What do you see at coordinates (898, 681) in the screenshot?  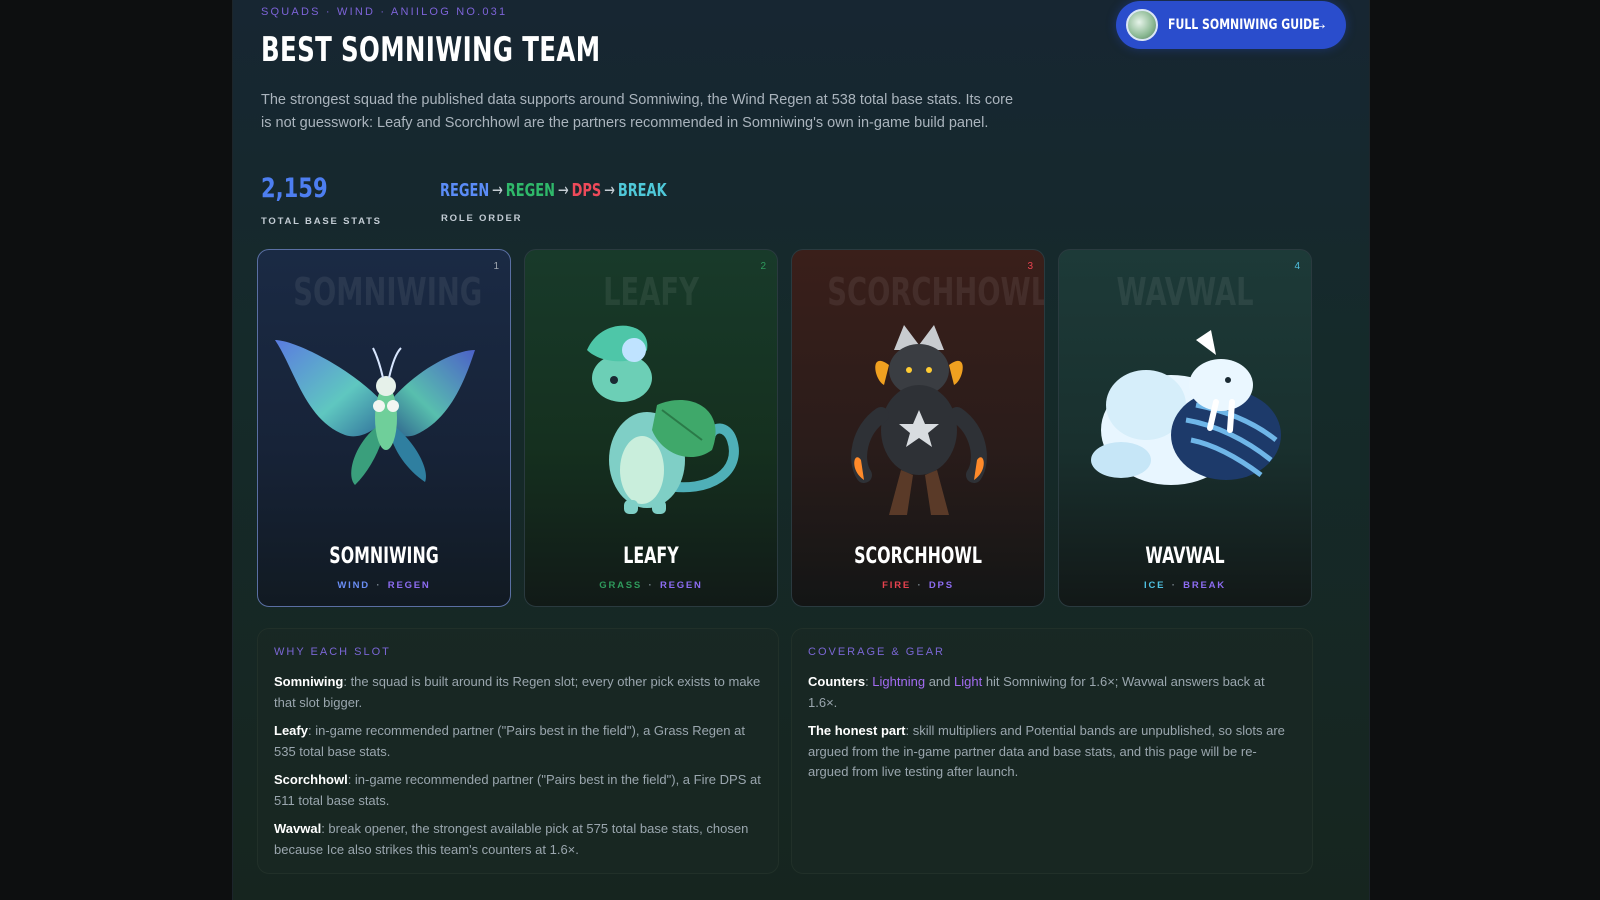 I see `counter-type-lightning: Lightning` at bounding box center [898, 681].